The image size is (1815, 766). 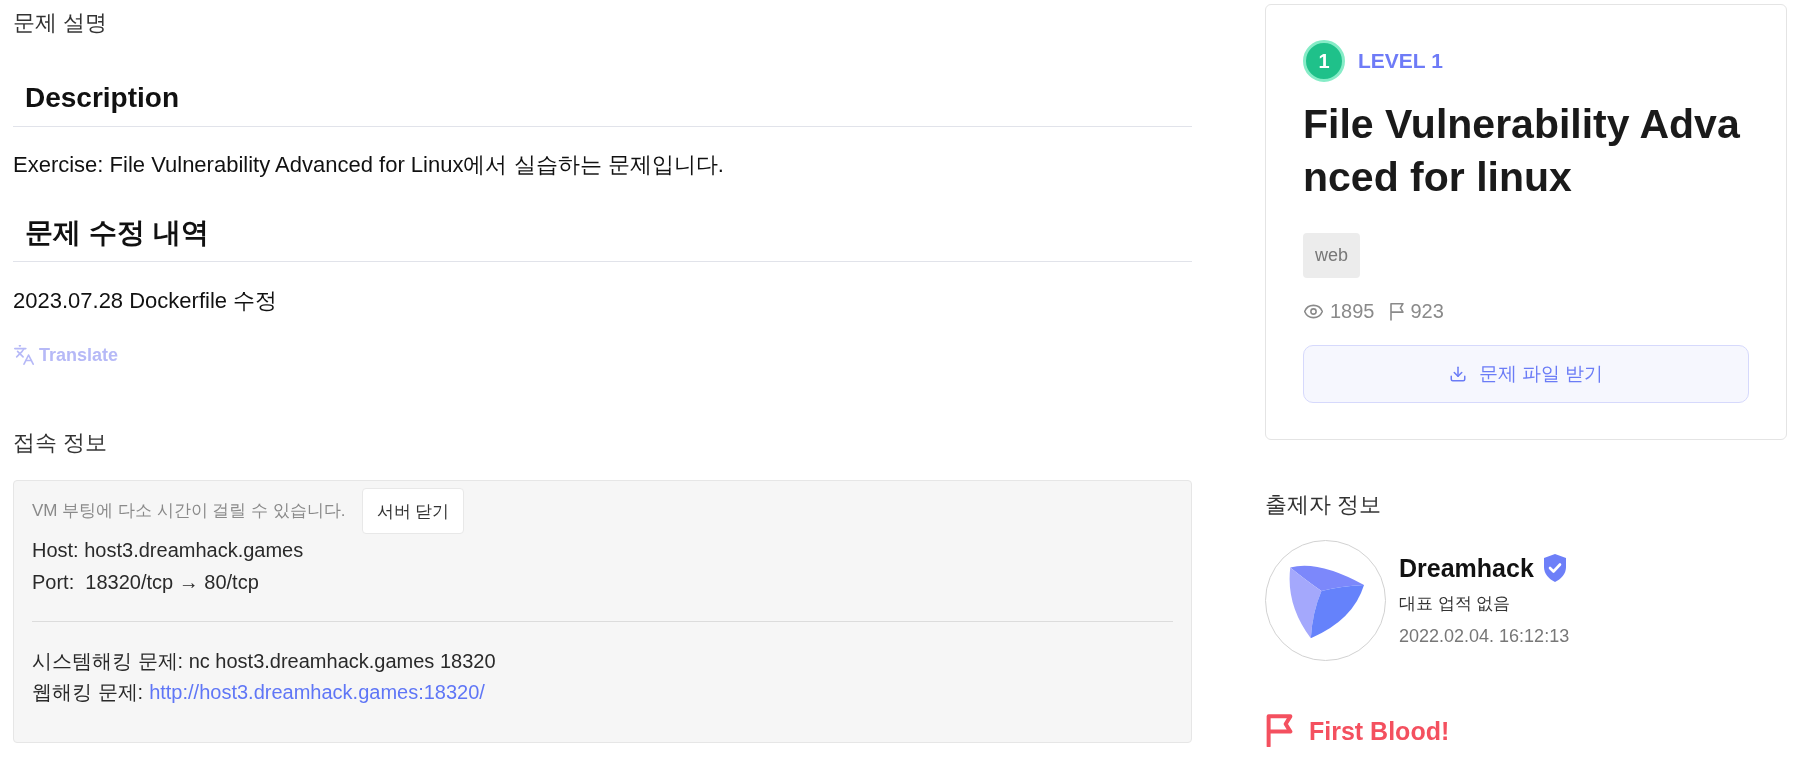 What do you see at coordinates (1323, 505) in the screenshot?
I see `panel-title: 출제자 정보` at bounding box center [1323, 505].